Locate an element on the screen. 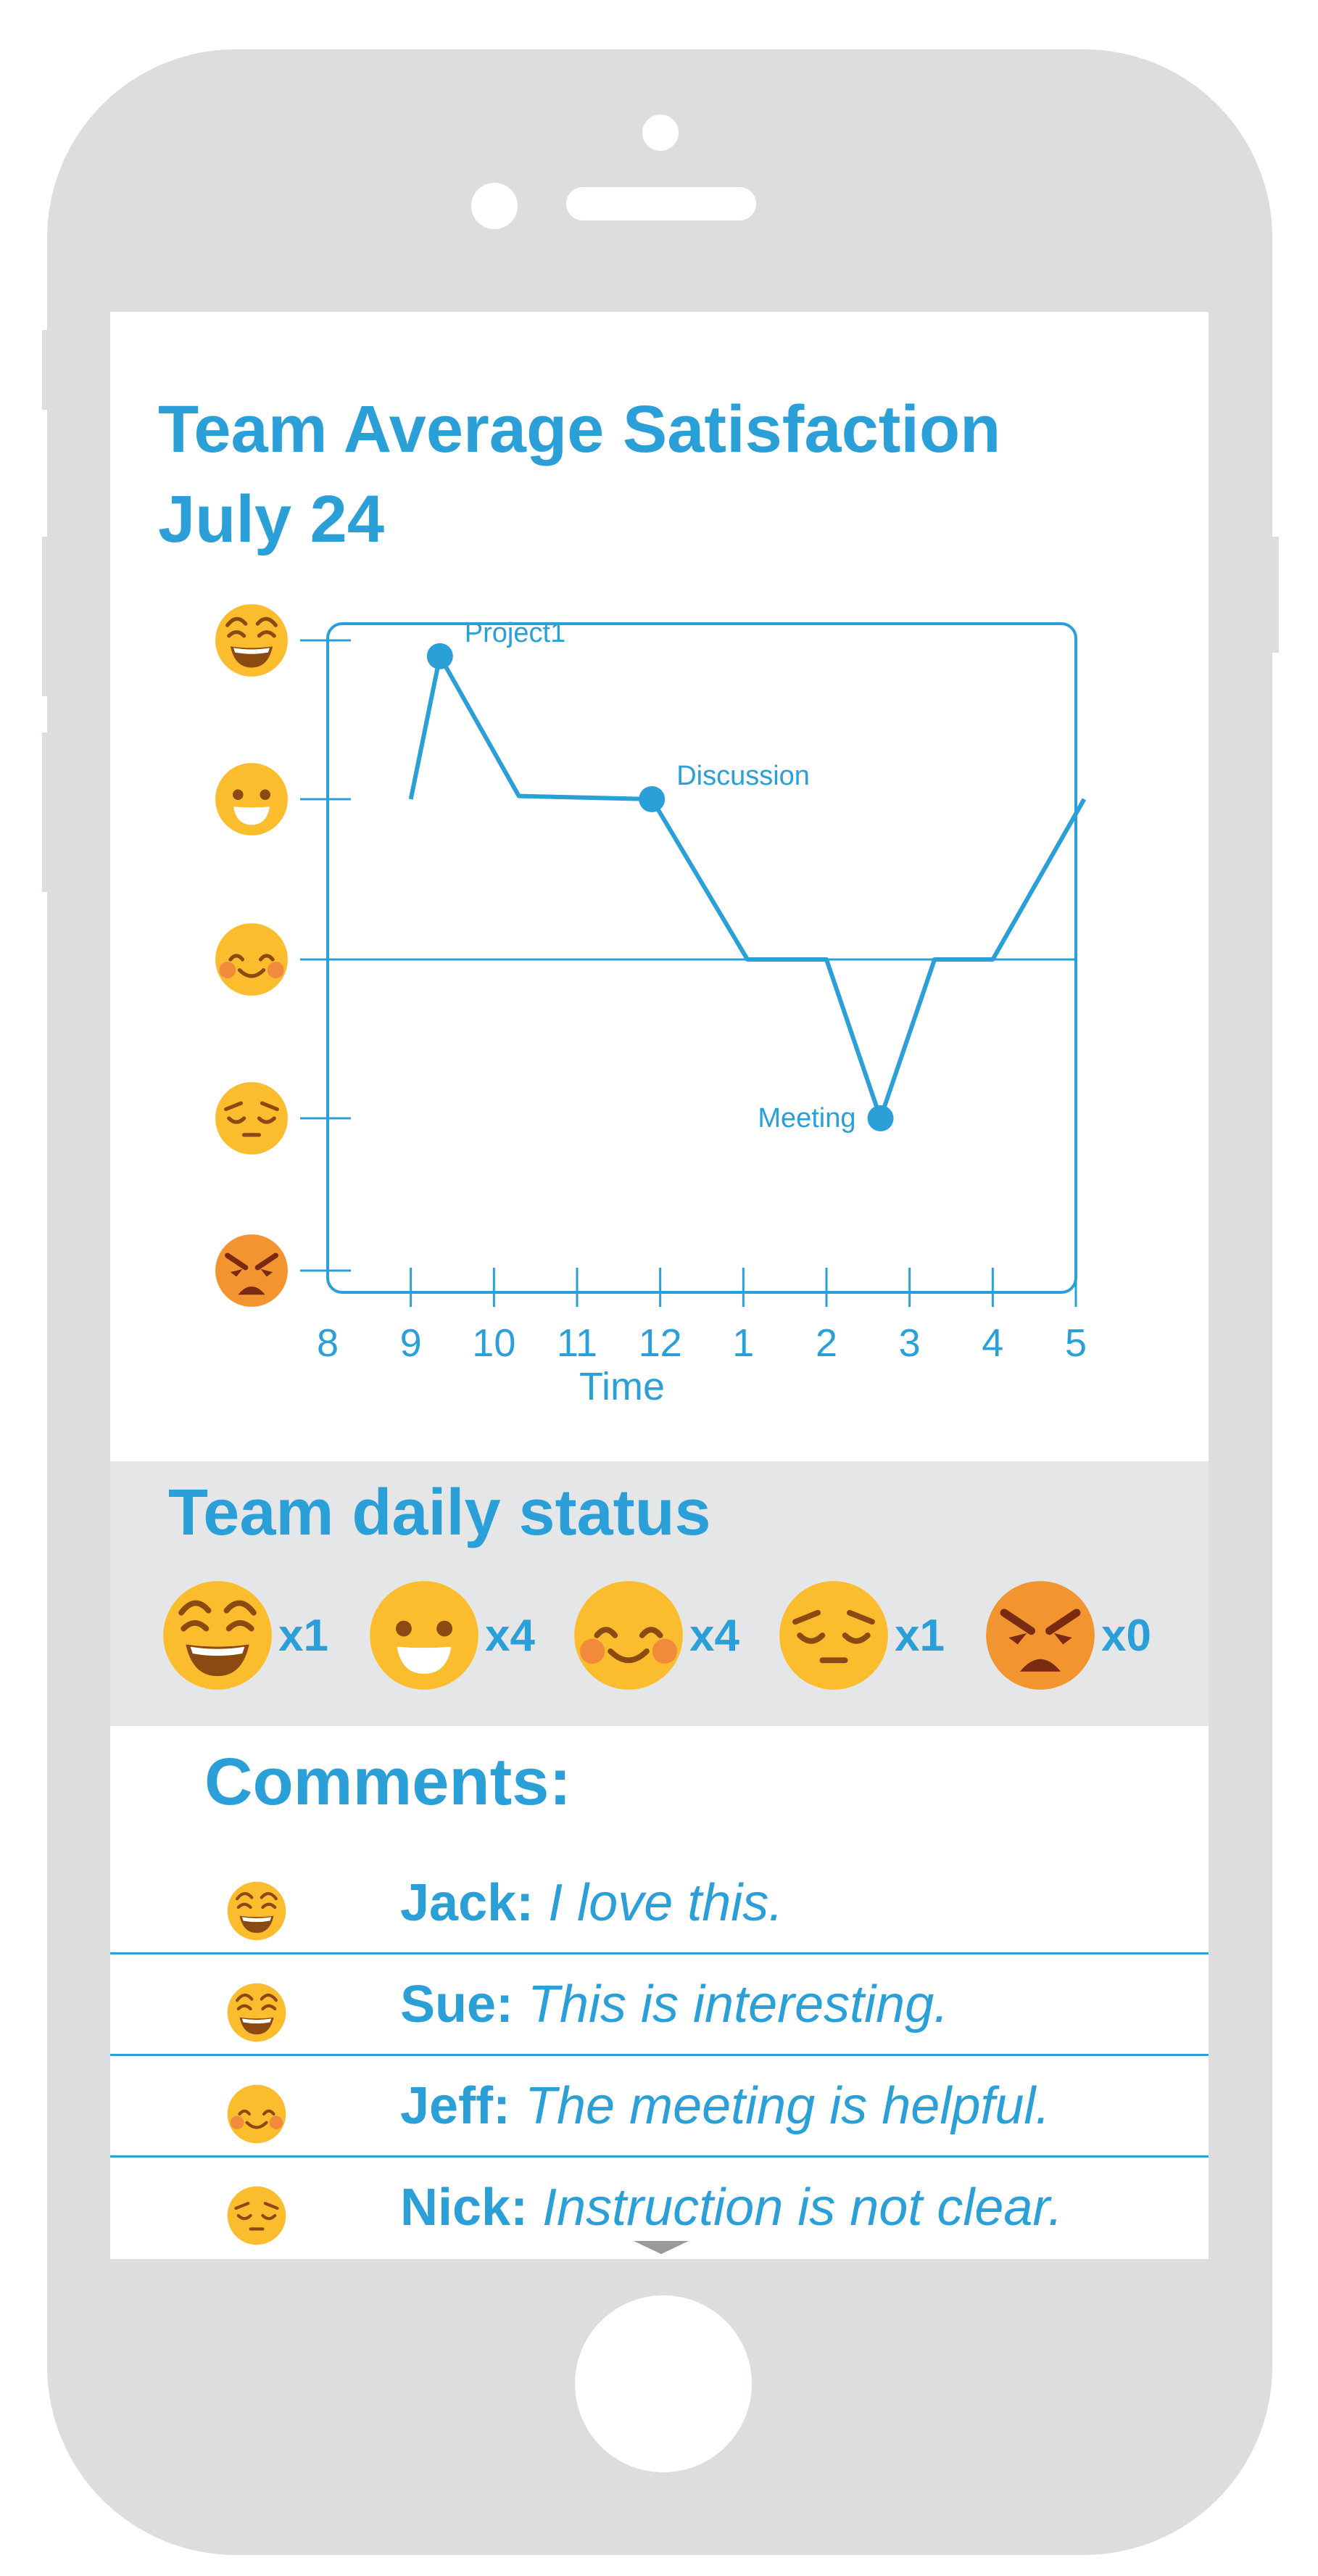  status-item: x0 is located at coordinates (1067, 1635).